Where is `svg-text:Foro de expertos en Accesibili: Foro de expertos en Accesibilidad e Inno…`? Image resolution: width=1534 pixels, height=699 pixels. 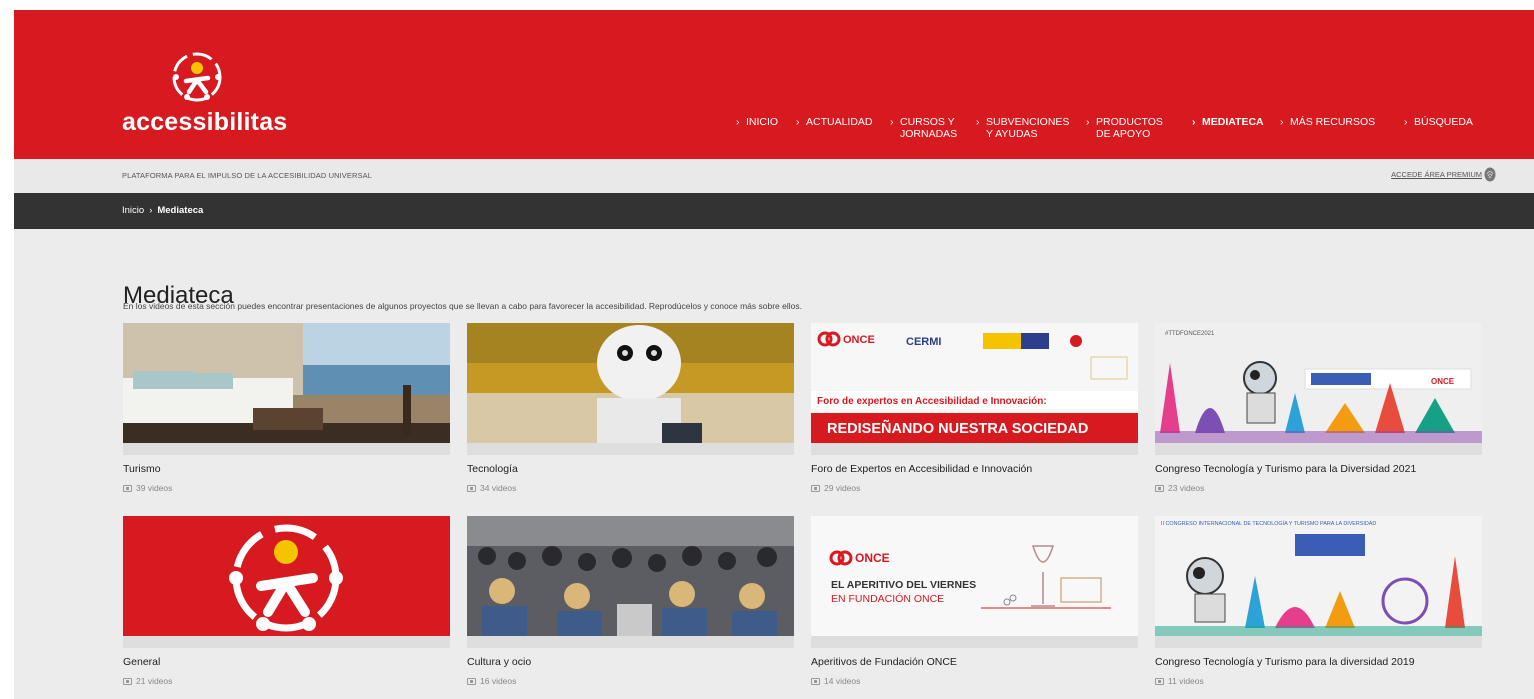
svg-text:Foro de expertos en Accesibili: Foro de expertos en Accesibilidad e Inno… is located at coordinates (932, 401).